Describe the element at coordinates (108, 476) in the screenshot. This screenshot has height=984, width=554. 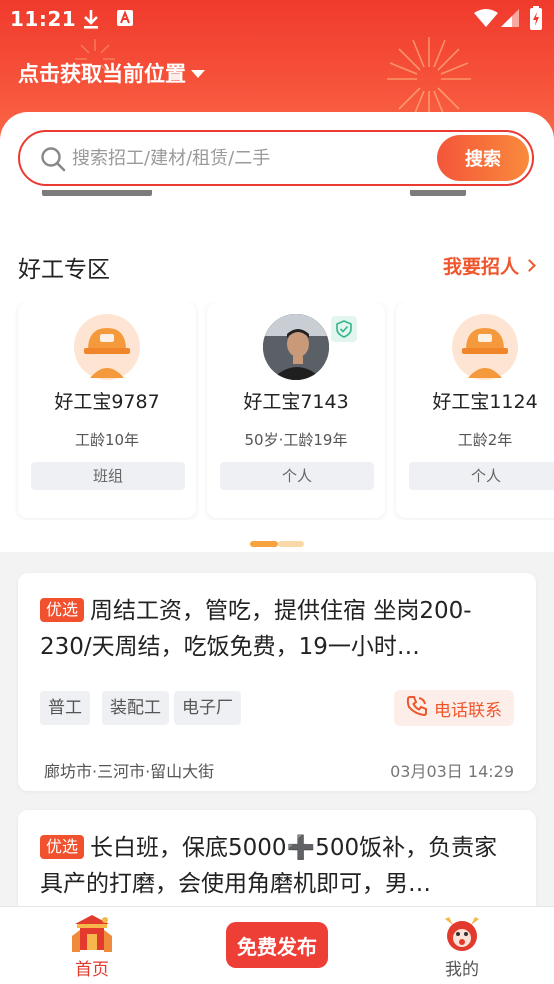
I see `worker-type-tag: 班组` at that location.